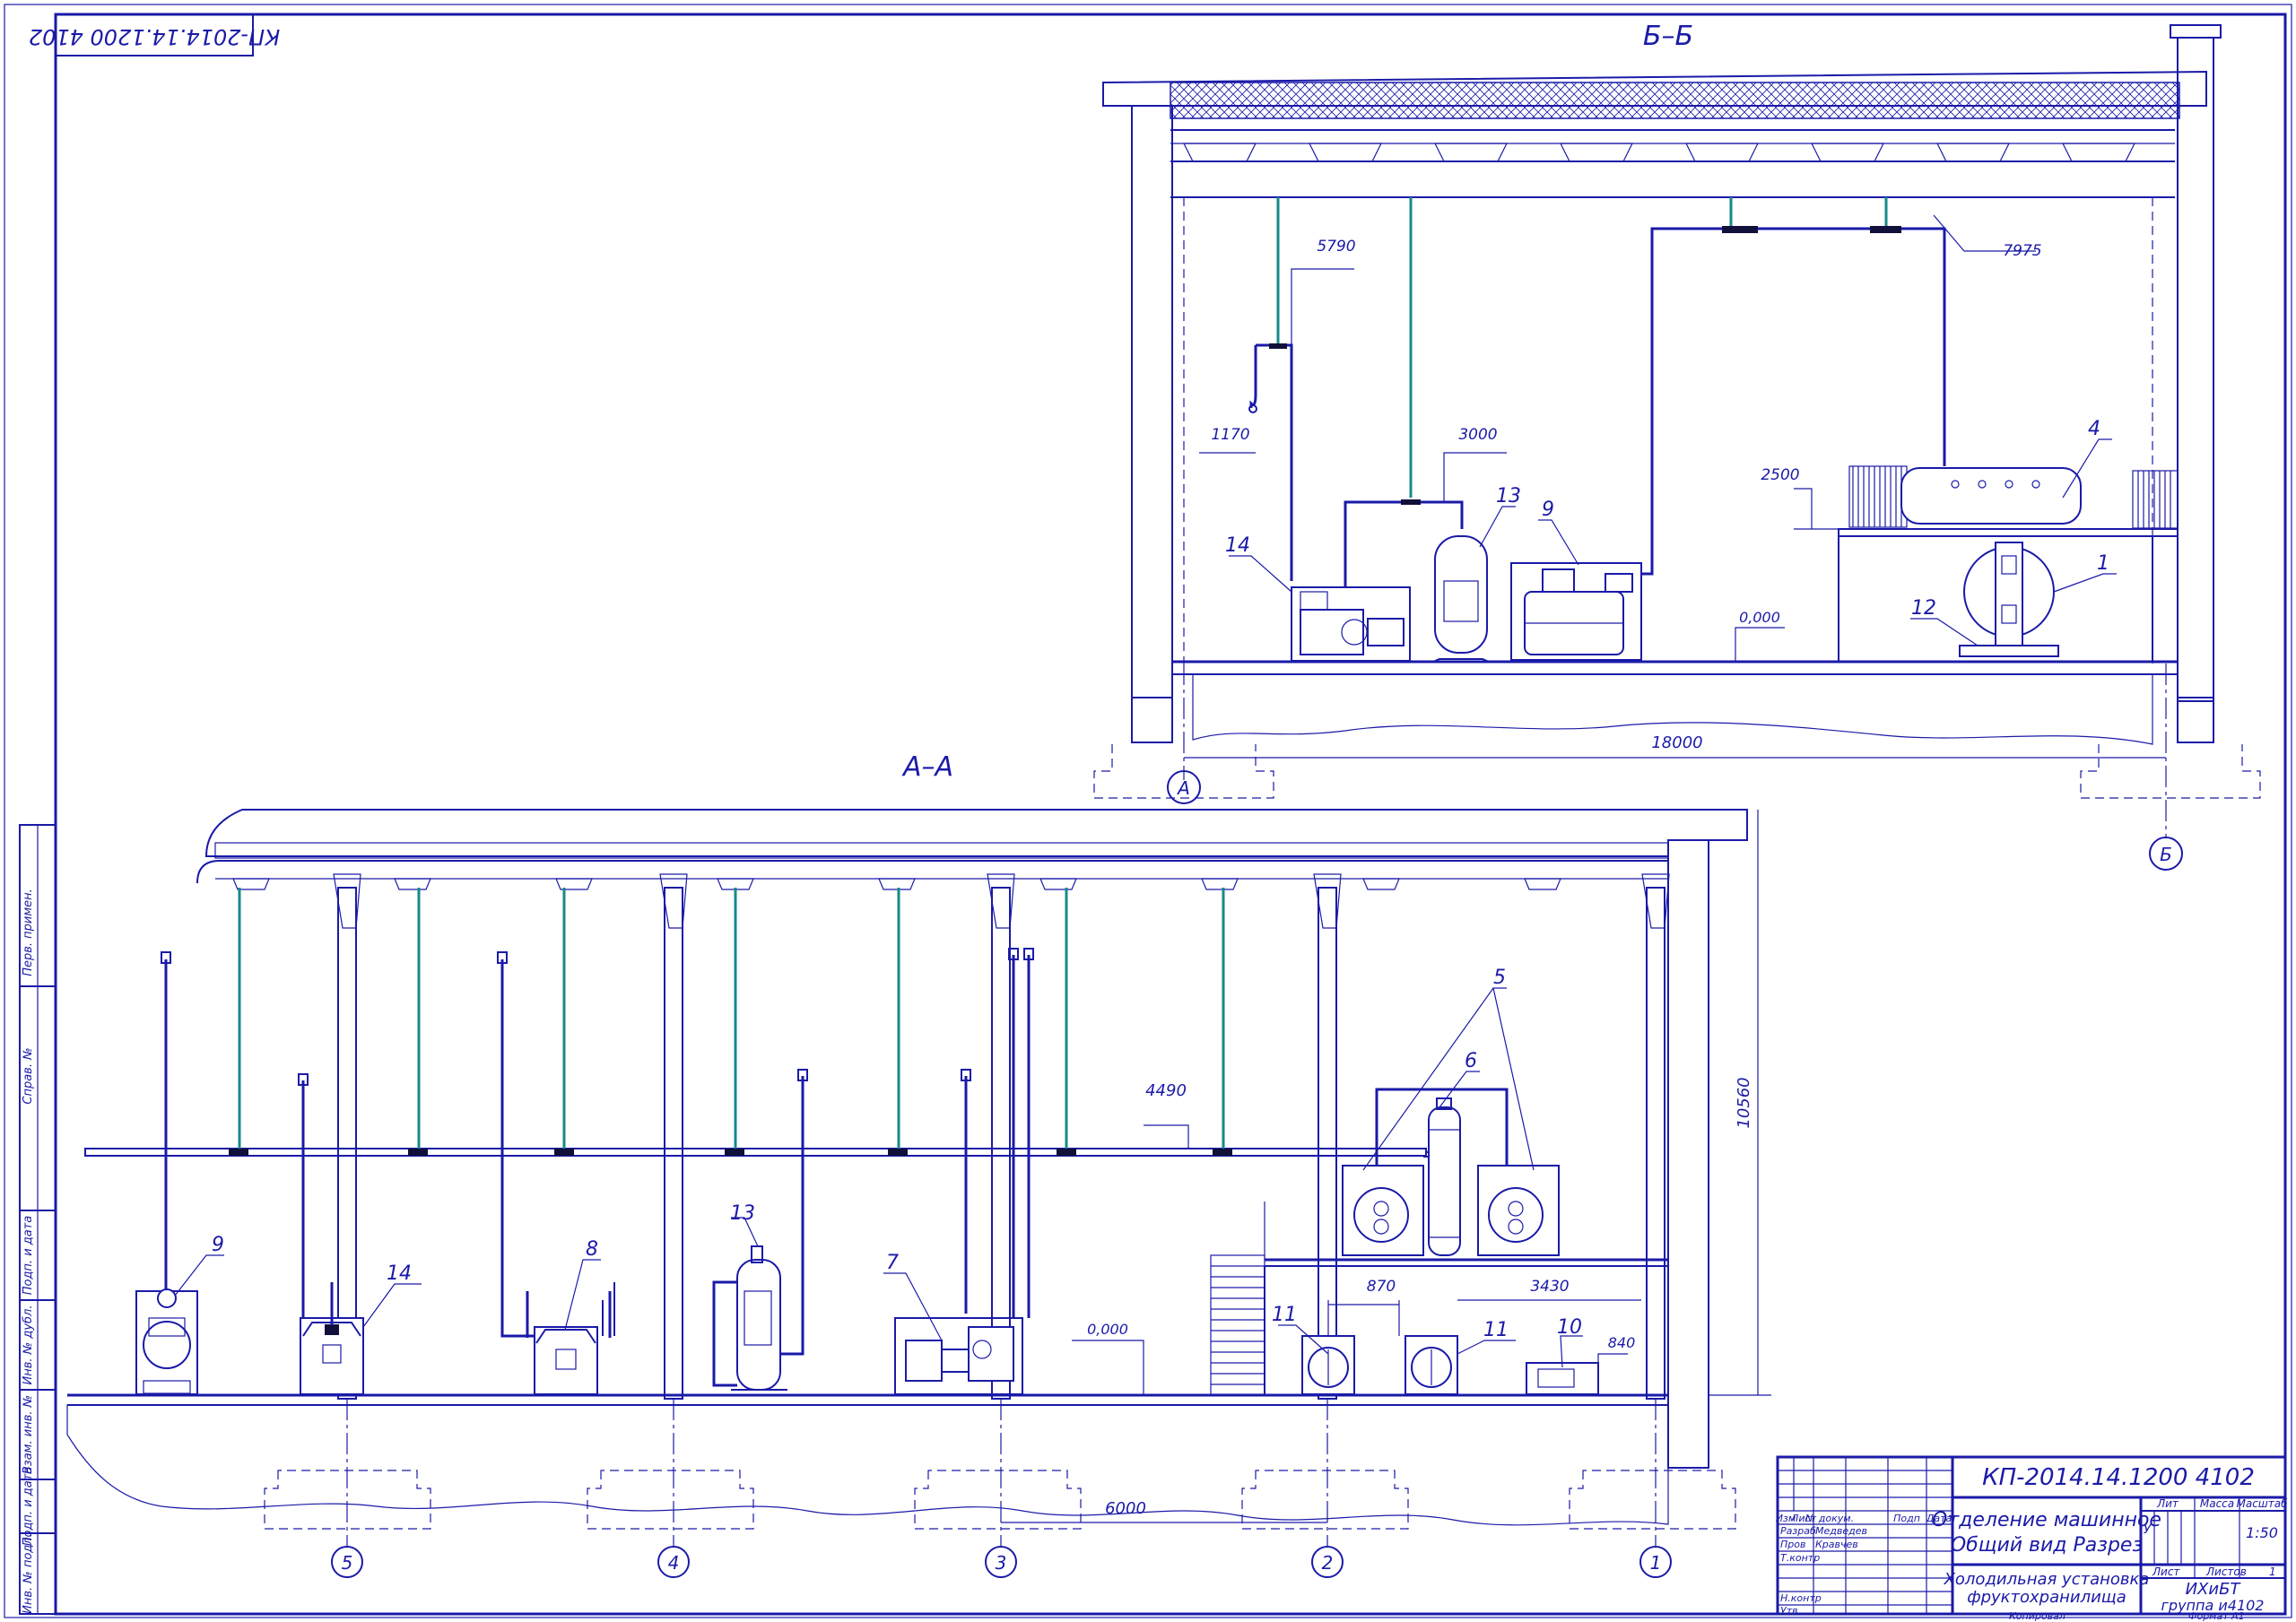 This screenshot has width=2296, height=1622. What do you see at coordinates (1230, 435) in the screenshot?
I see `bb-dim-1170: 1170` at bounding box center [1230, 435].